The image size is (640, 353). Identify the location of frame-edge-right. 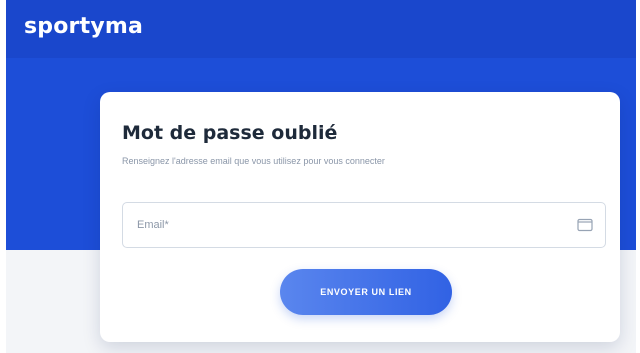
(638, 176).